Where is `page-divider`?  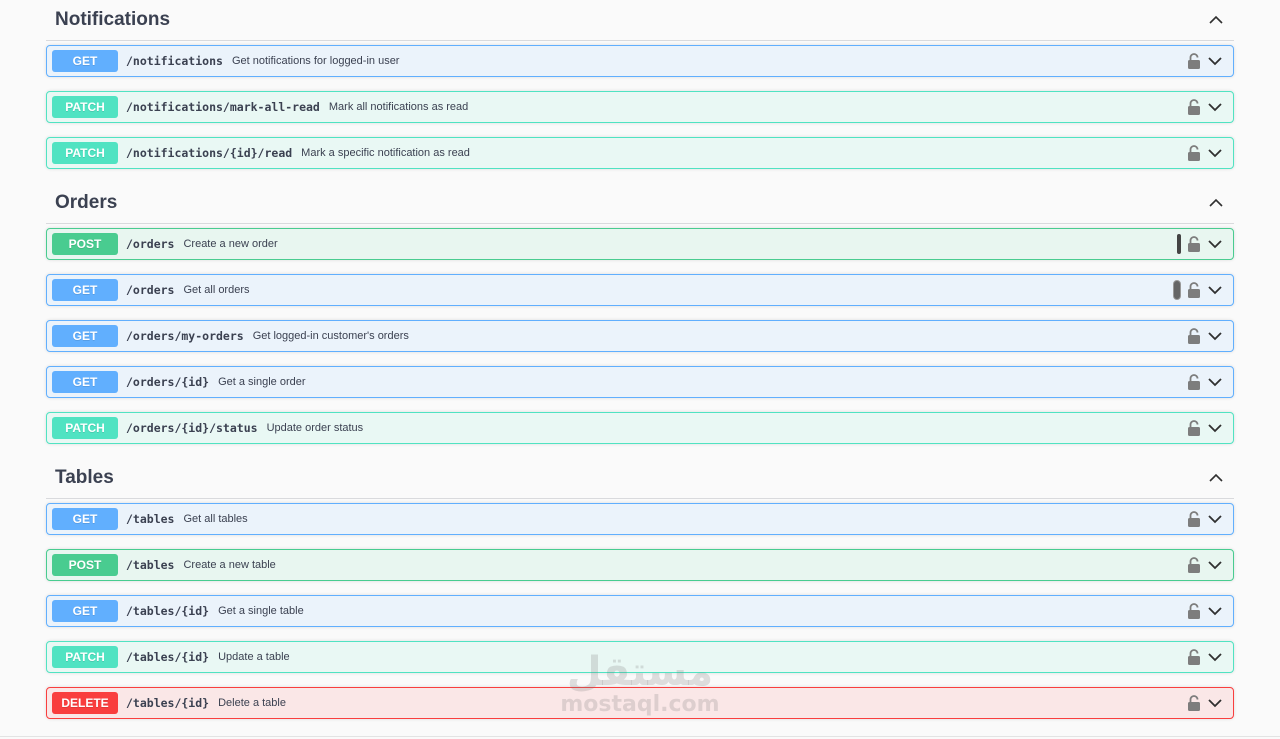
page-divider is located at coordinates (640, 736).